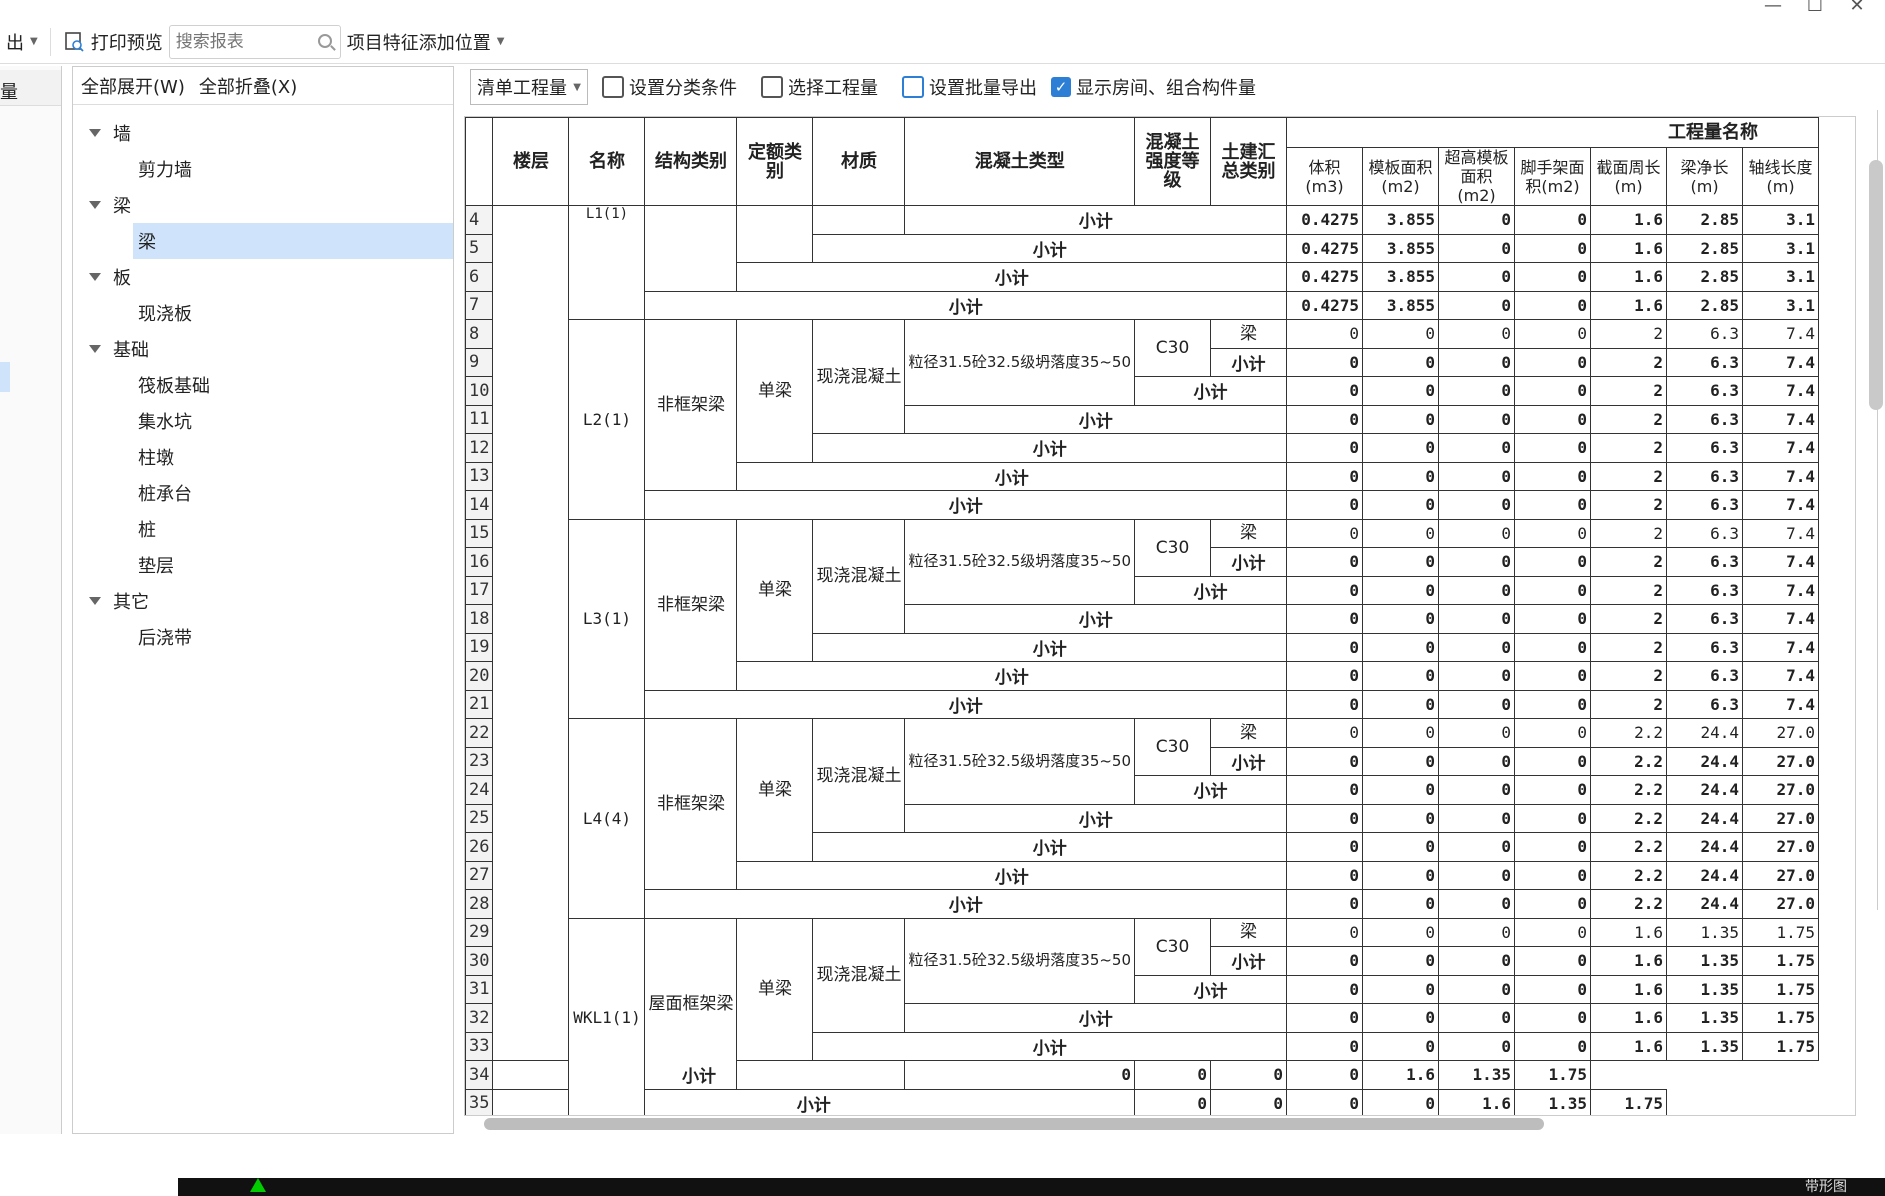 The height and width of the screenshot is (1196, 1885). Describe the element at coordinates (479, 647) in the screenshot. I see `row-number: 19` at that location.